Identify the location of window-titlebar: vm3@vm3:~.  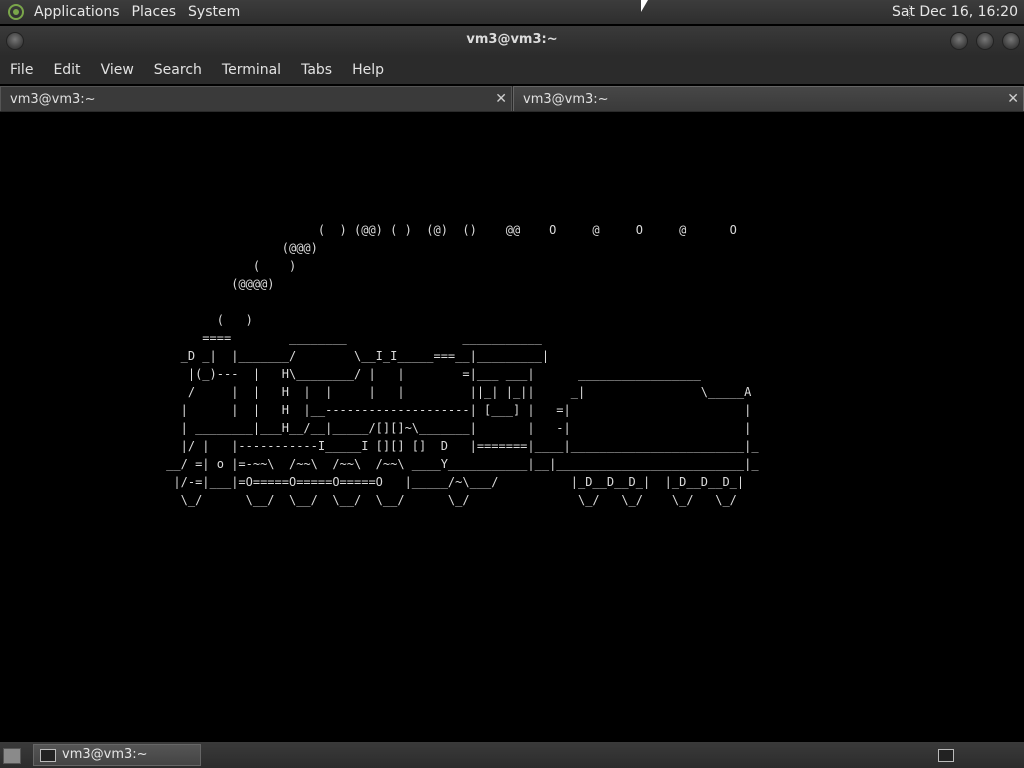
(512, 41).